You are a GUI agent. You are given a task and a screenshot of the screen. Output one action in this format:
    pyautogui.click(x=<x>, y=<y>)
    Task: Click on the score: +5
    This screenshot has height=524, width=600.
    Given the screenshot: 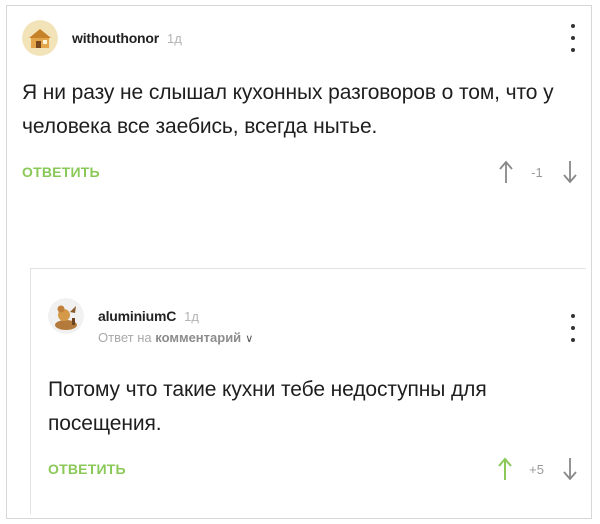 What is the action you would take?
    pyautogui.click(x=536, y=469)
    